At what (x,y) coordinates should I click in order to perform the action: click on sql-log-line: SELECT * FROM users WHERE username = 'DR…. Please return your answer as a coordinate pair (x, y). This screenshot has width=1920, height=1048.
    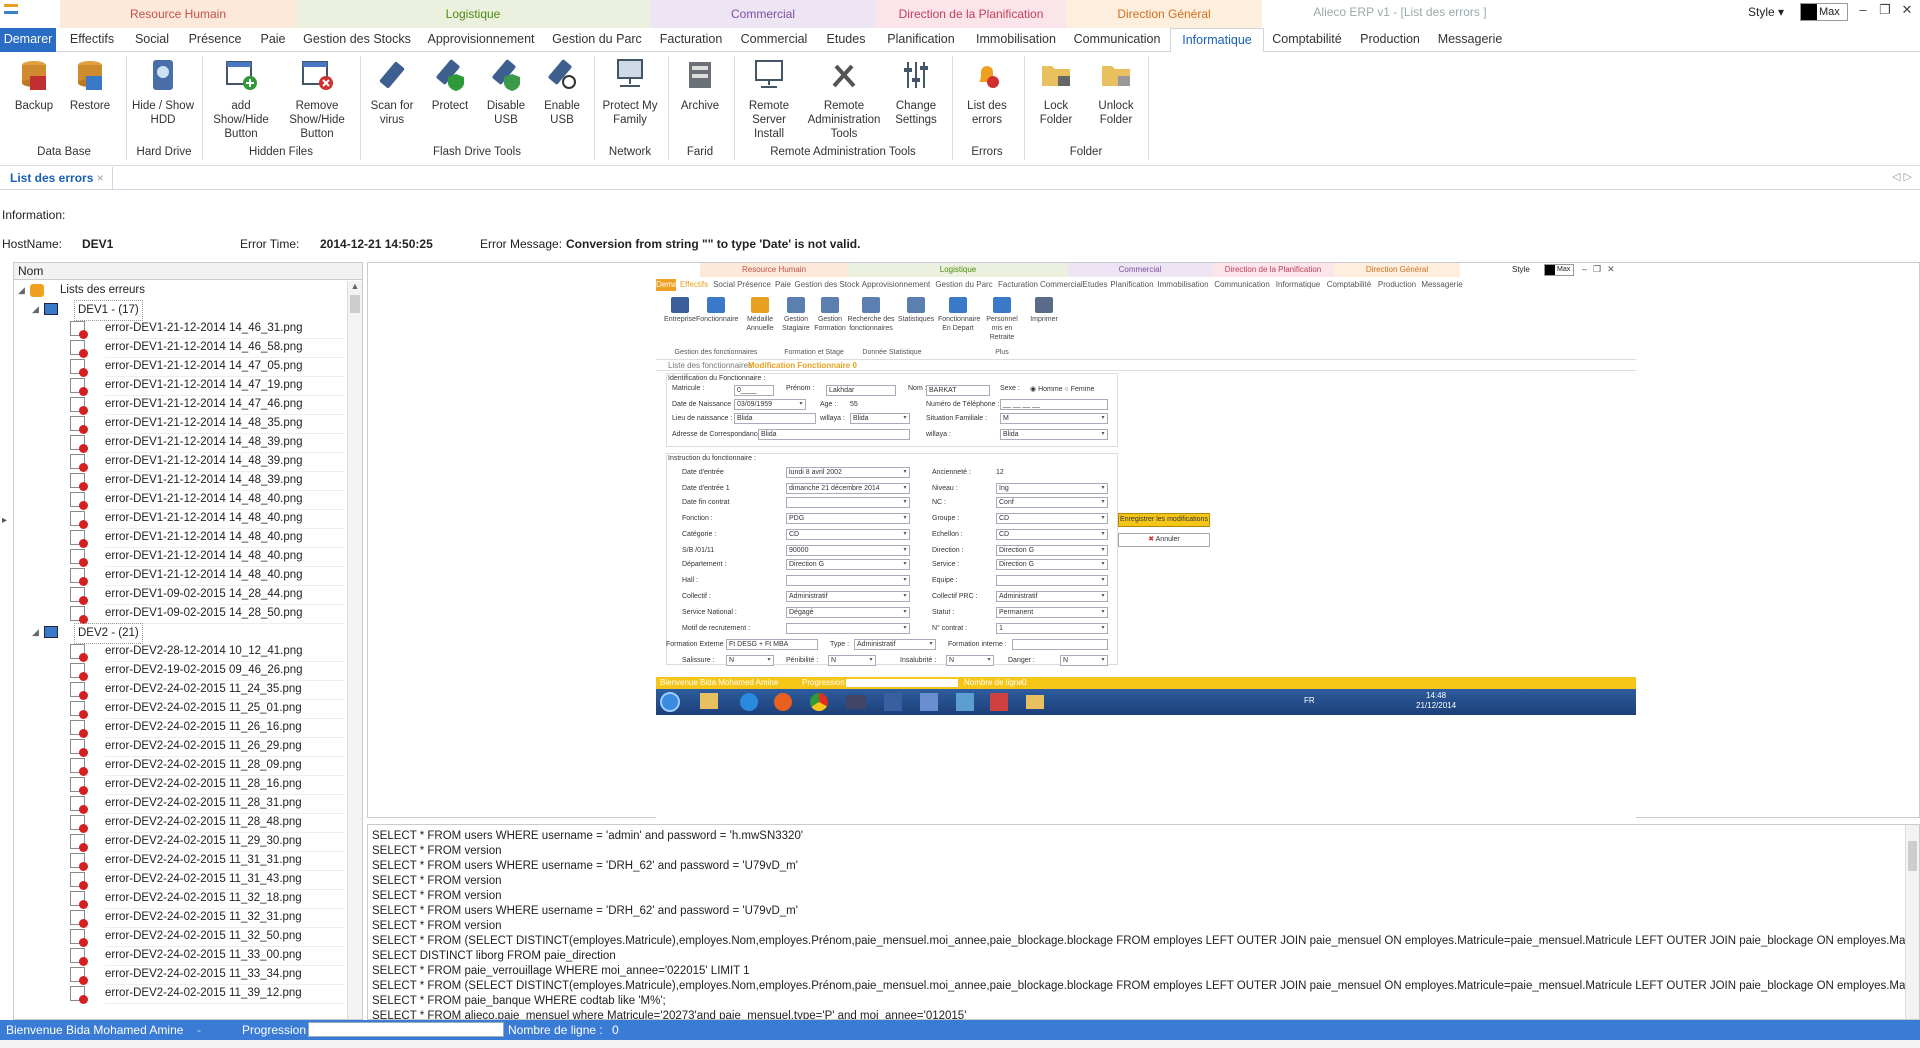
    Looking at the image, I should click on (585, 866).